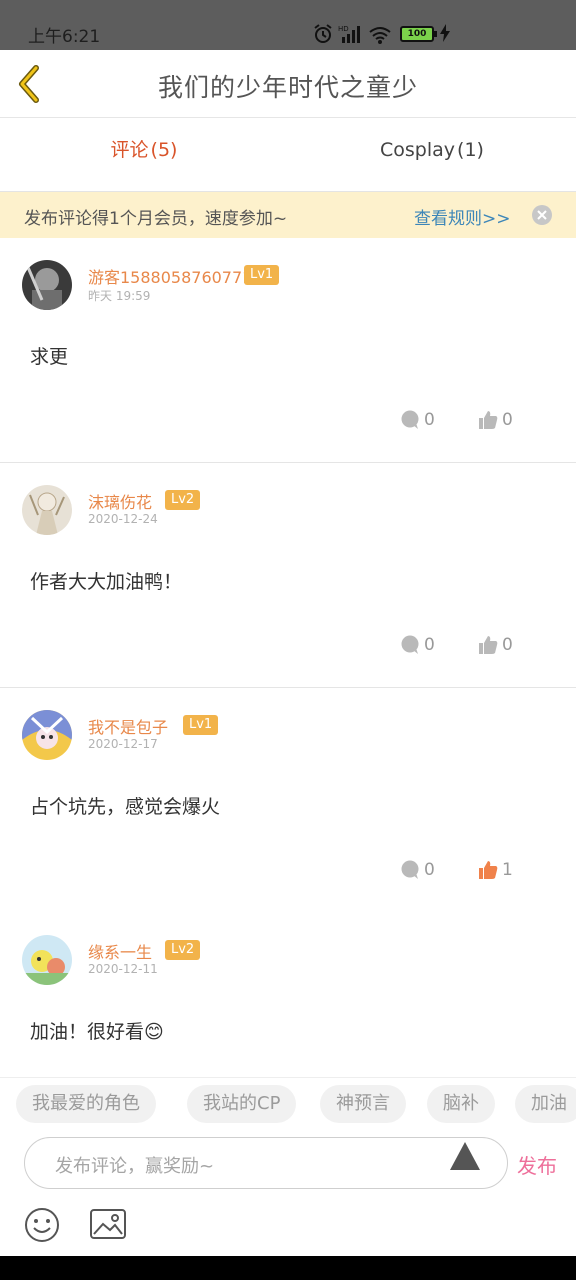  What do you see at coordinates (288, 25) in the screenshot?
I see `status-bar: 上午6:21 HD 100` at bounding box center [288, 25].